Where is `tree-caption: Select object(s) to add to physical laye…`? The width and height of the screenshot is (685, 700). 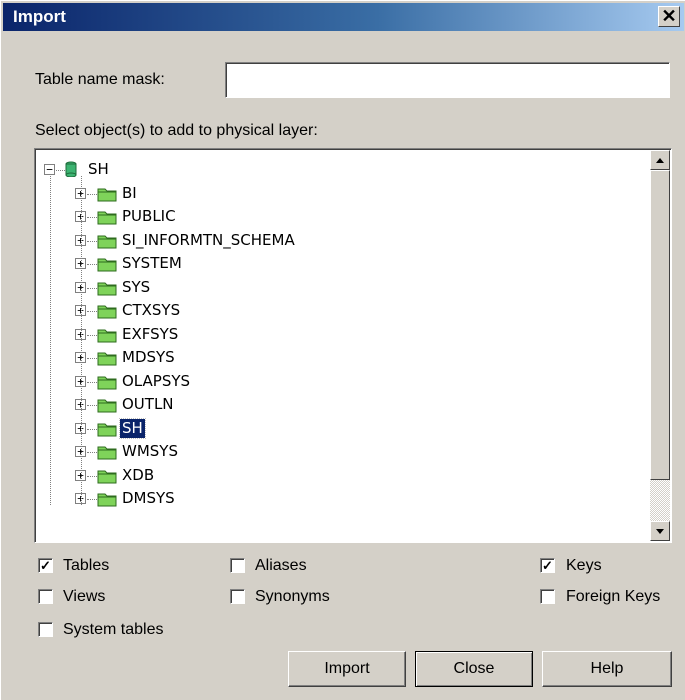
tree-caption: Select object(s) to add to physical laye… is located at coordinates (176, 130).